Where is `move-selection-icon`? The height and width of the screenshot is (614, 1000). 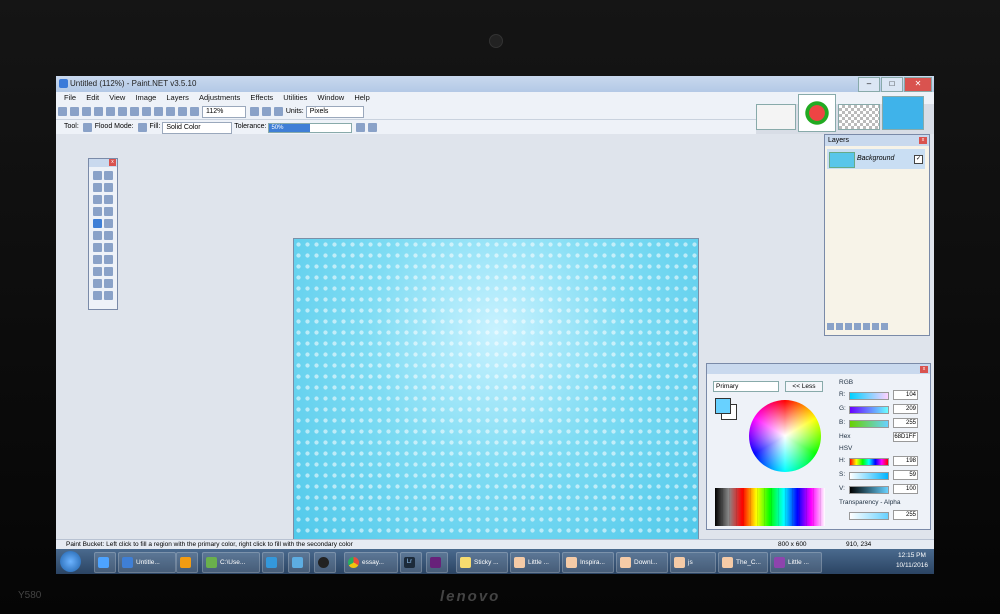 move-selection-icon is located at coordinates (108, 187).